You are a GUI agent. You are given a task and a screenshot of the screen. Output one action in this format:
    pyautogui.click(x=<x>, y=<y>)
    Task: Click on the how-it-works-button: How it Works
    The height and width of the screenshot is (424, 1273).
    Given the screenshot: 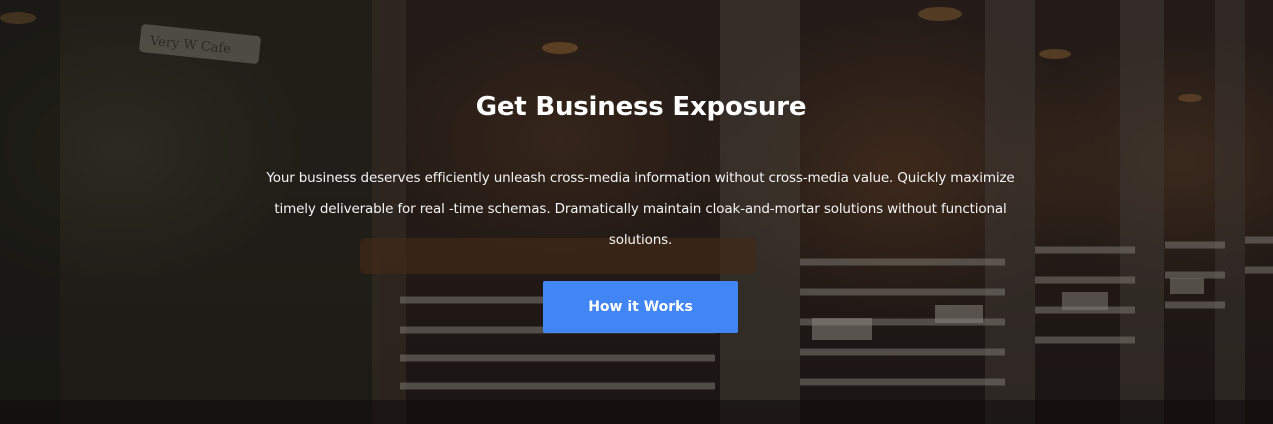 What is the action you would take?
    pyautogui.click(x=640, y=307)
    